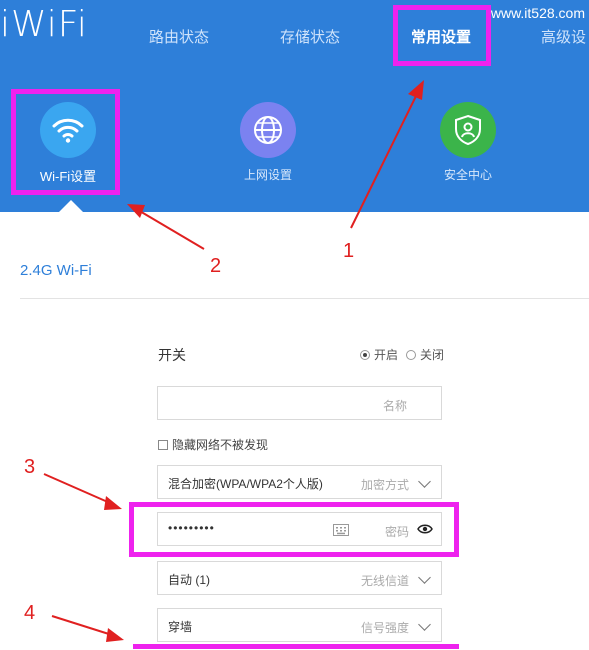  What do you see at coordinates (30, 613) in the screenshot?
I see `annotation-4: 4` at bounding box center [30, 613].